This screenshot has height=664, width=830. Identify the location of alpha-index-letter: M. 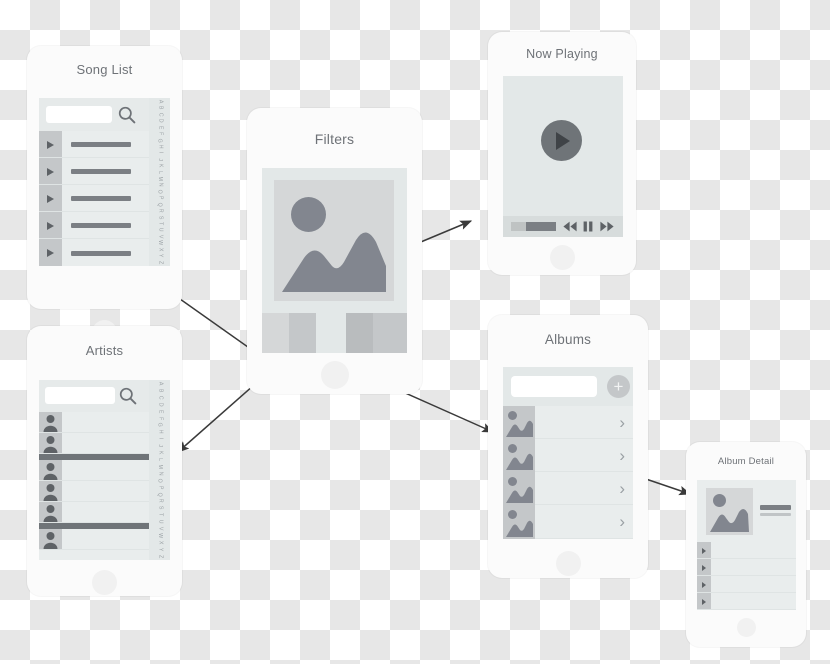
(160, 179).